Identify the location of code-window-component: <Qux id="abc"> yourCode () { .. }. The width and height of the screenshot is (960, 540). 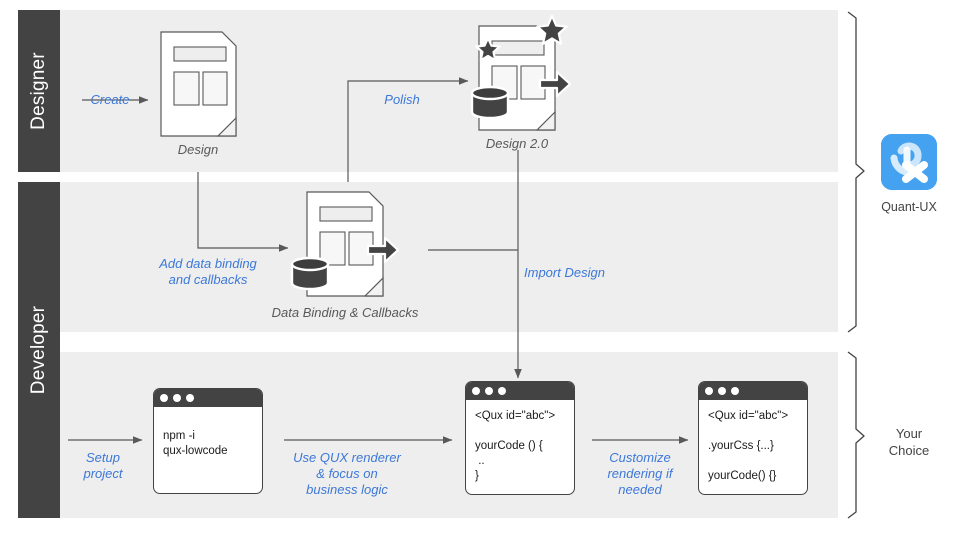
(520, 438).